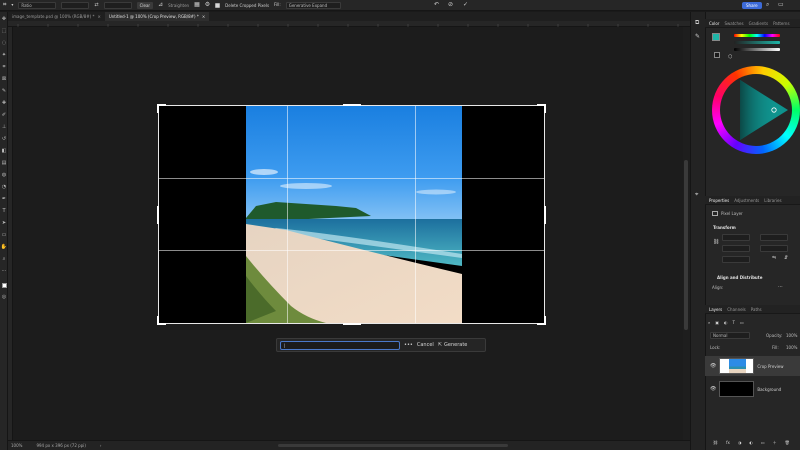  What do you see at coordinates (117, 5) in the screenshot?
I see `ratio-height-input` at bounding box center [117, 5].